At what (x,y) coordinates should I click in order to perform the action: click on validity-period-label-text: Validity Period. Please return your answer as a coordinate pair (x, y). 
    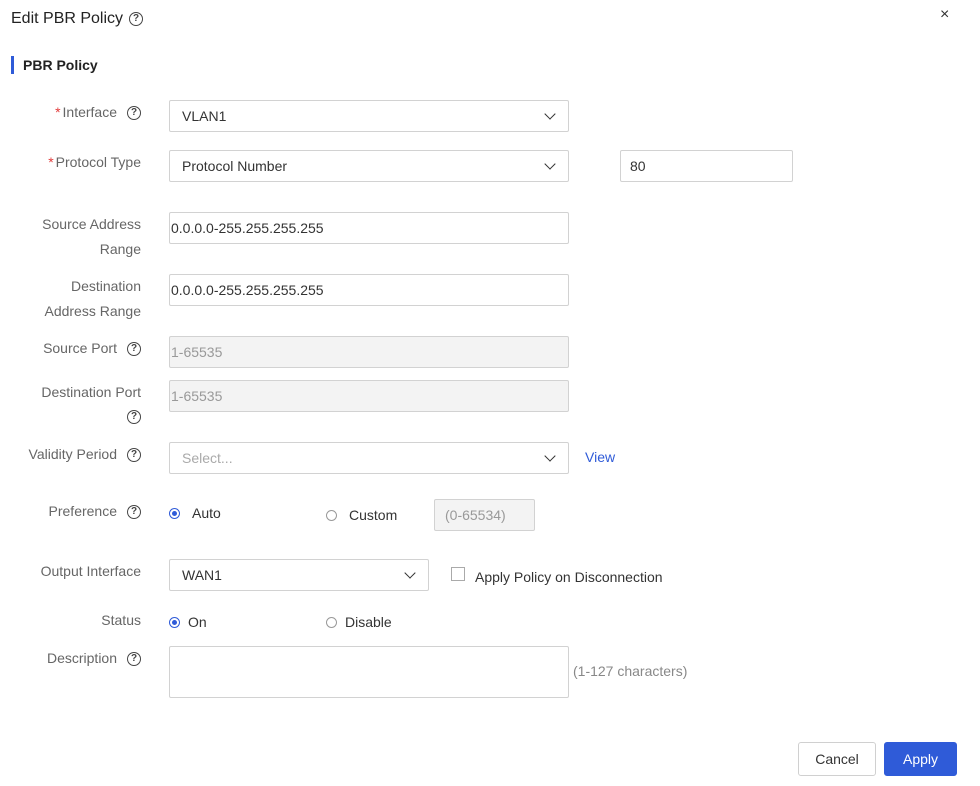
    Looking at the image, I should click on (72, 454).